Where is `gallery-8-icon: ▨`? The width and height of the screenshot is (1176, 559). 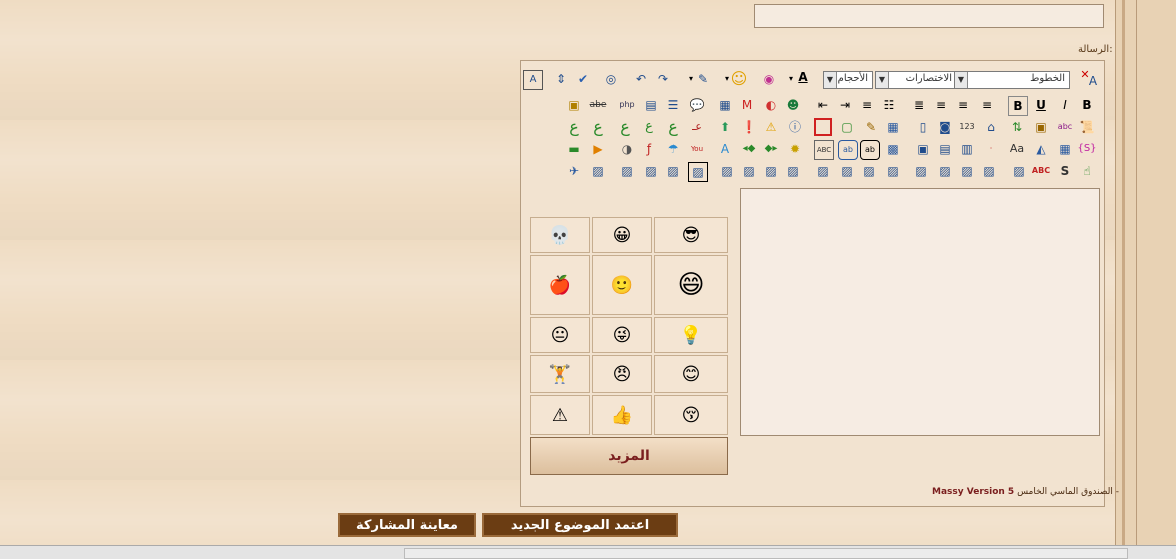 gallery-8-icon: ▨ is located at coordinates (771, 171).